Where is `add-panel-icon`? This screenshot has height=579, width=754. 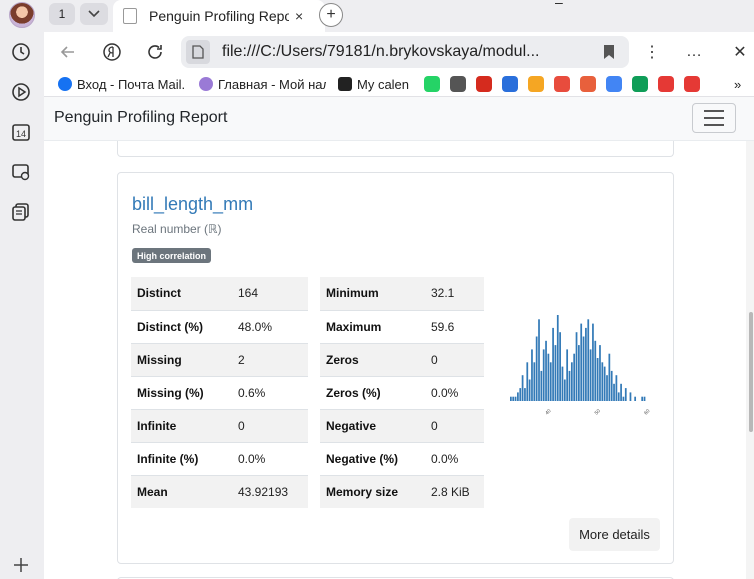 add-panel-icon is located at coordinates (21, 565).